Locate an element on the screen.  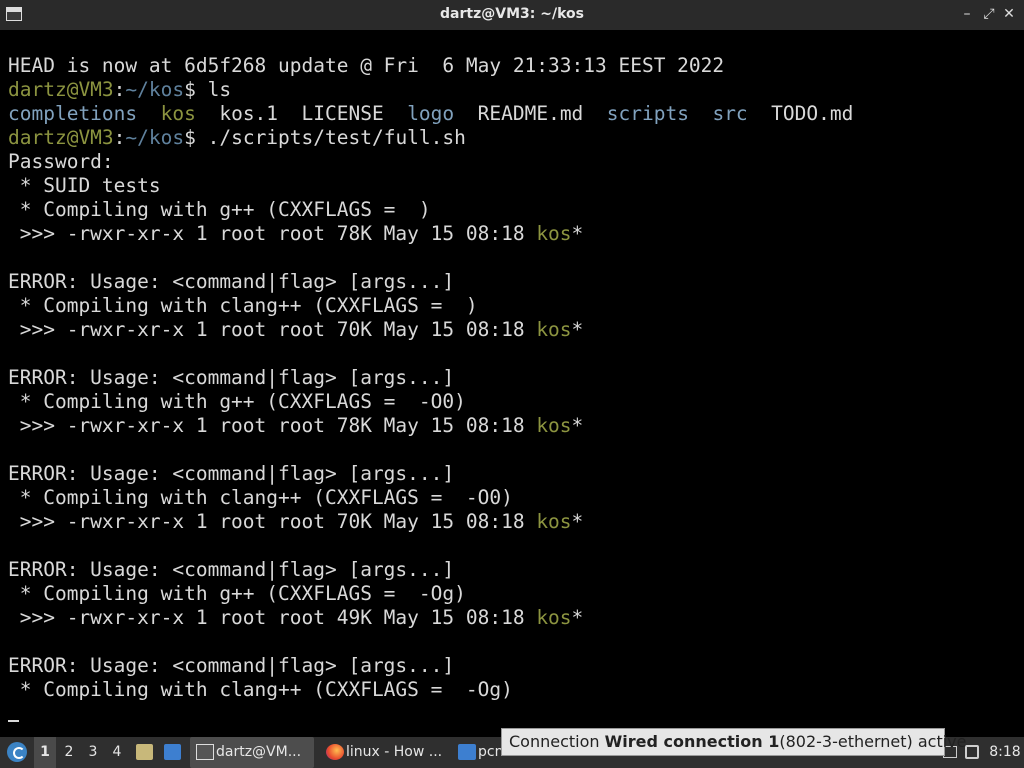
window-titlebar: dartz@VM3: ~/kos – ⤢ ✕ is located at coordinates (512, 15).